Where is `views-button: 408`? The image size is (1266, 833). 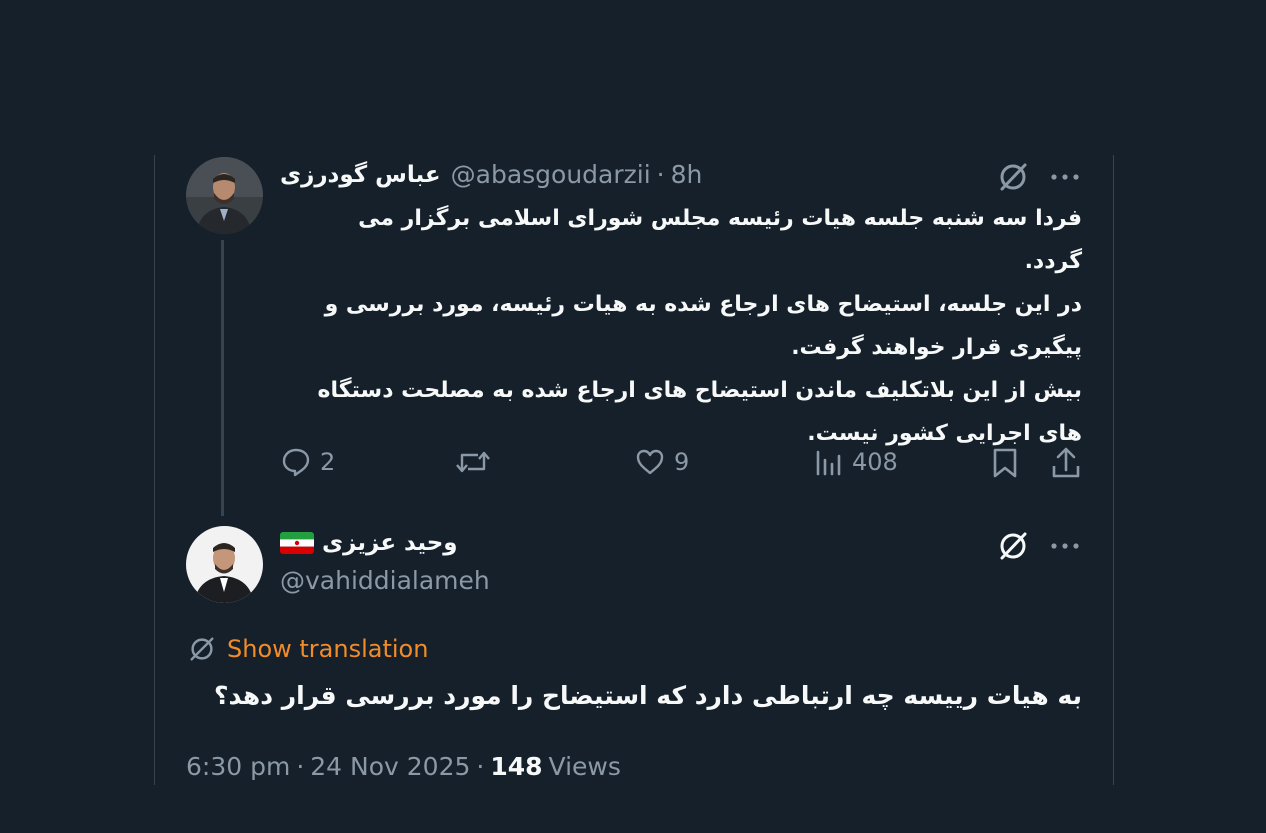 views-button: 408 is located at coordinates (856, 462).